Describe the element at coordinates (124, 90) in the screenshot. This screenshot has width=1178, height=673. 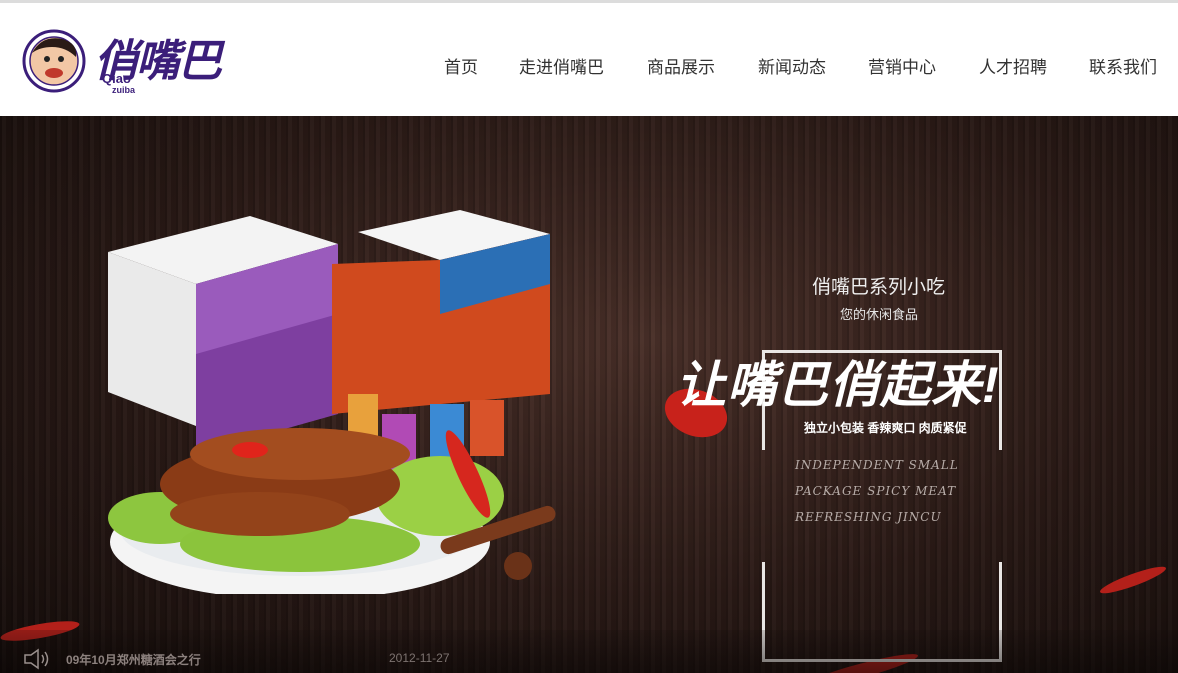
I see `logo-sub-zuiba: zuiba` at that location.